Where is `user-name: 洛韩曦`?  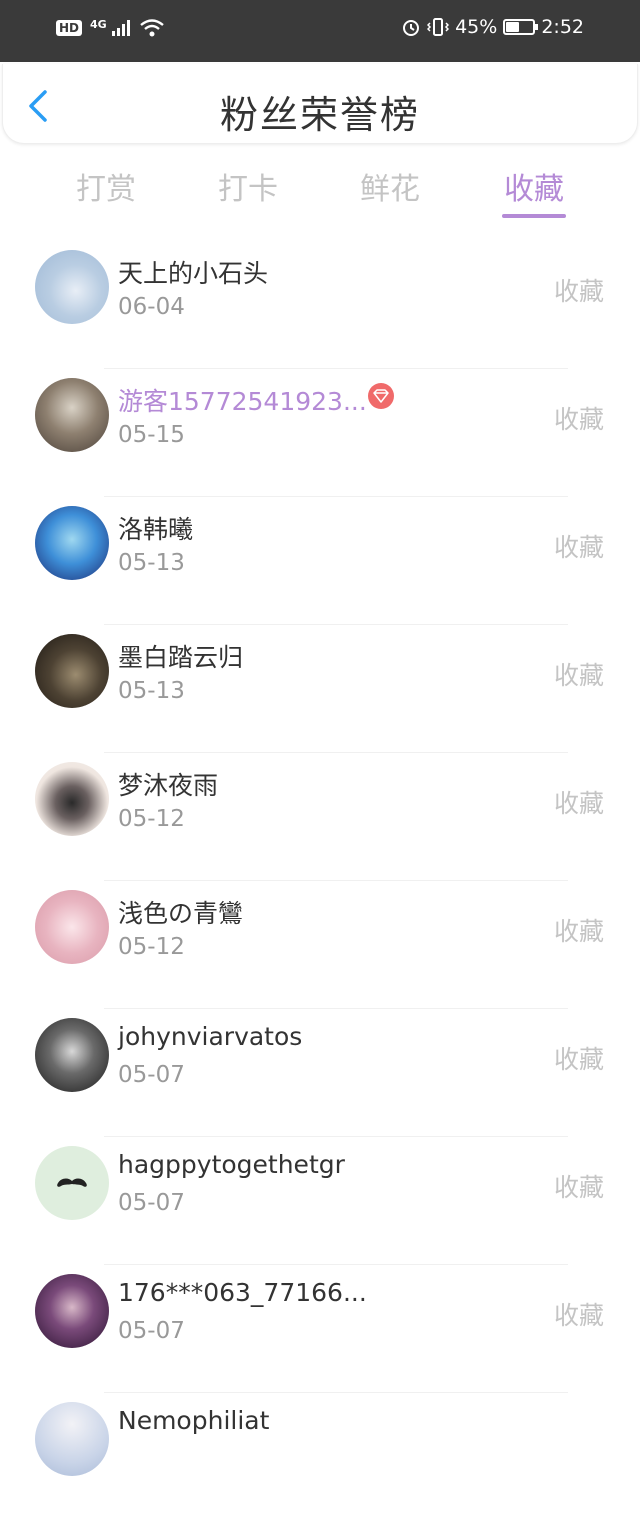
user-name: 洛韩曦 is located at coordinates (156, 529).